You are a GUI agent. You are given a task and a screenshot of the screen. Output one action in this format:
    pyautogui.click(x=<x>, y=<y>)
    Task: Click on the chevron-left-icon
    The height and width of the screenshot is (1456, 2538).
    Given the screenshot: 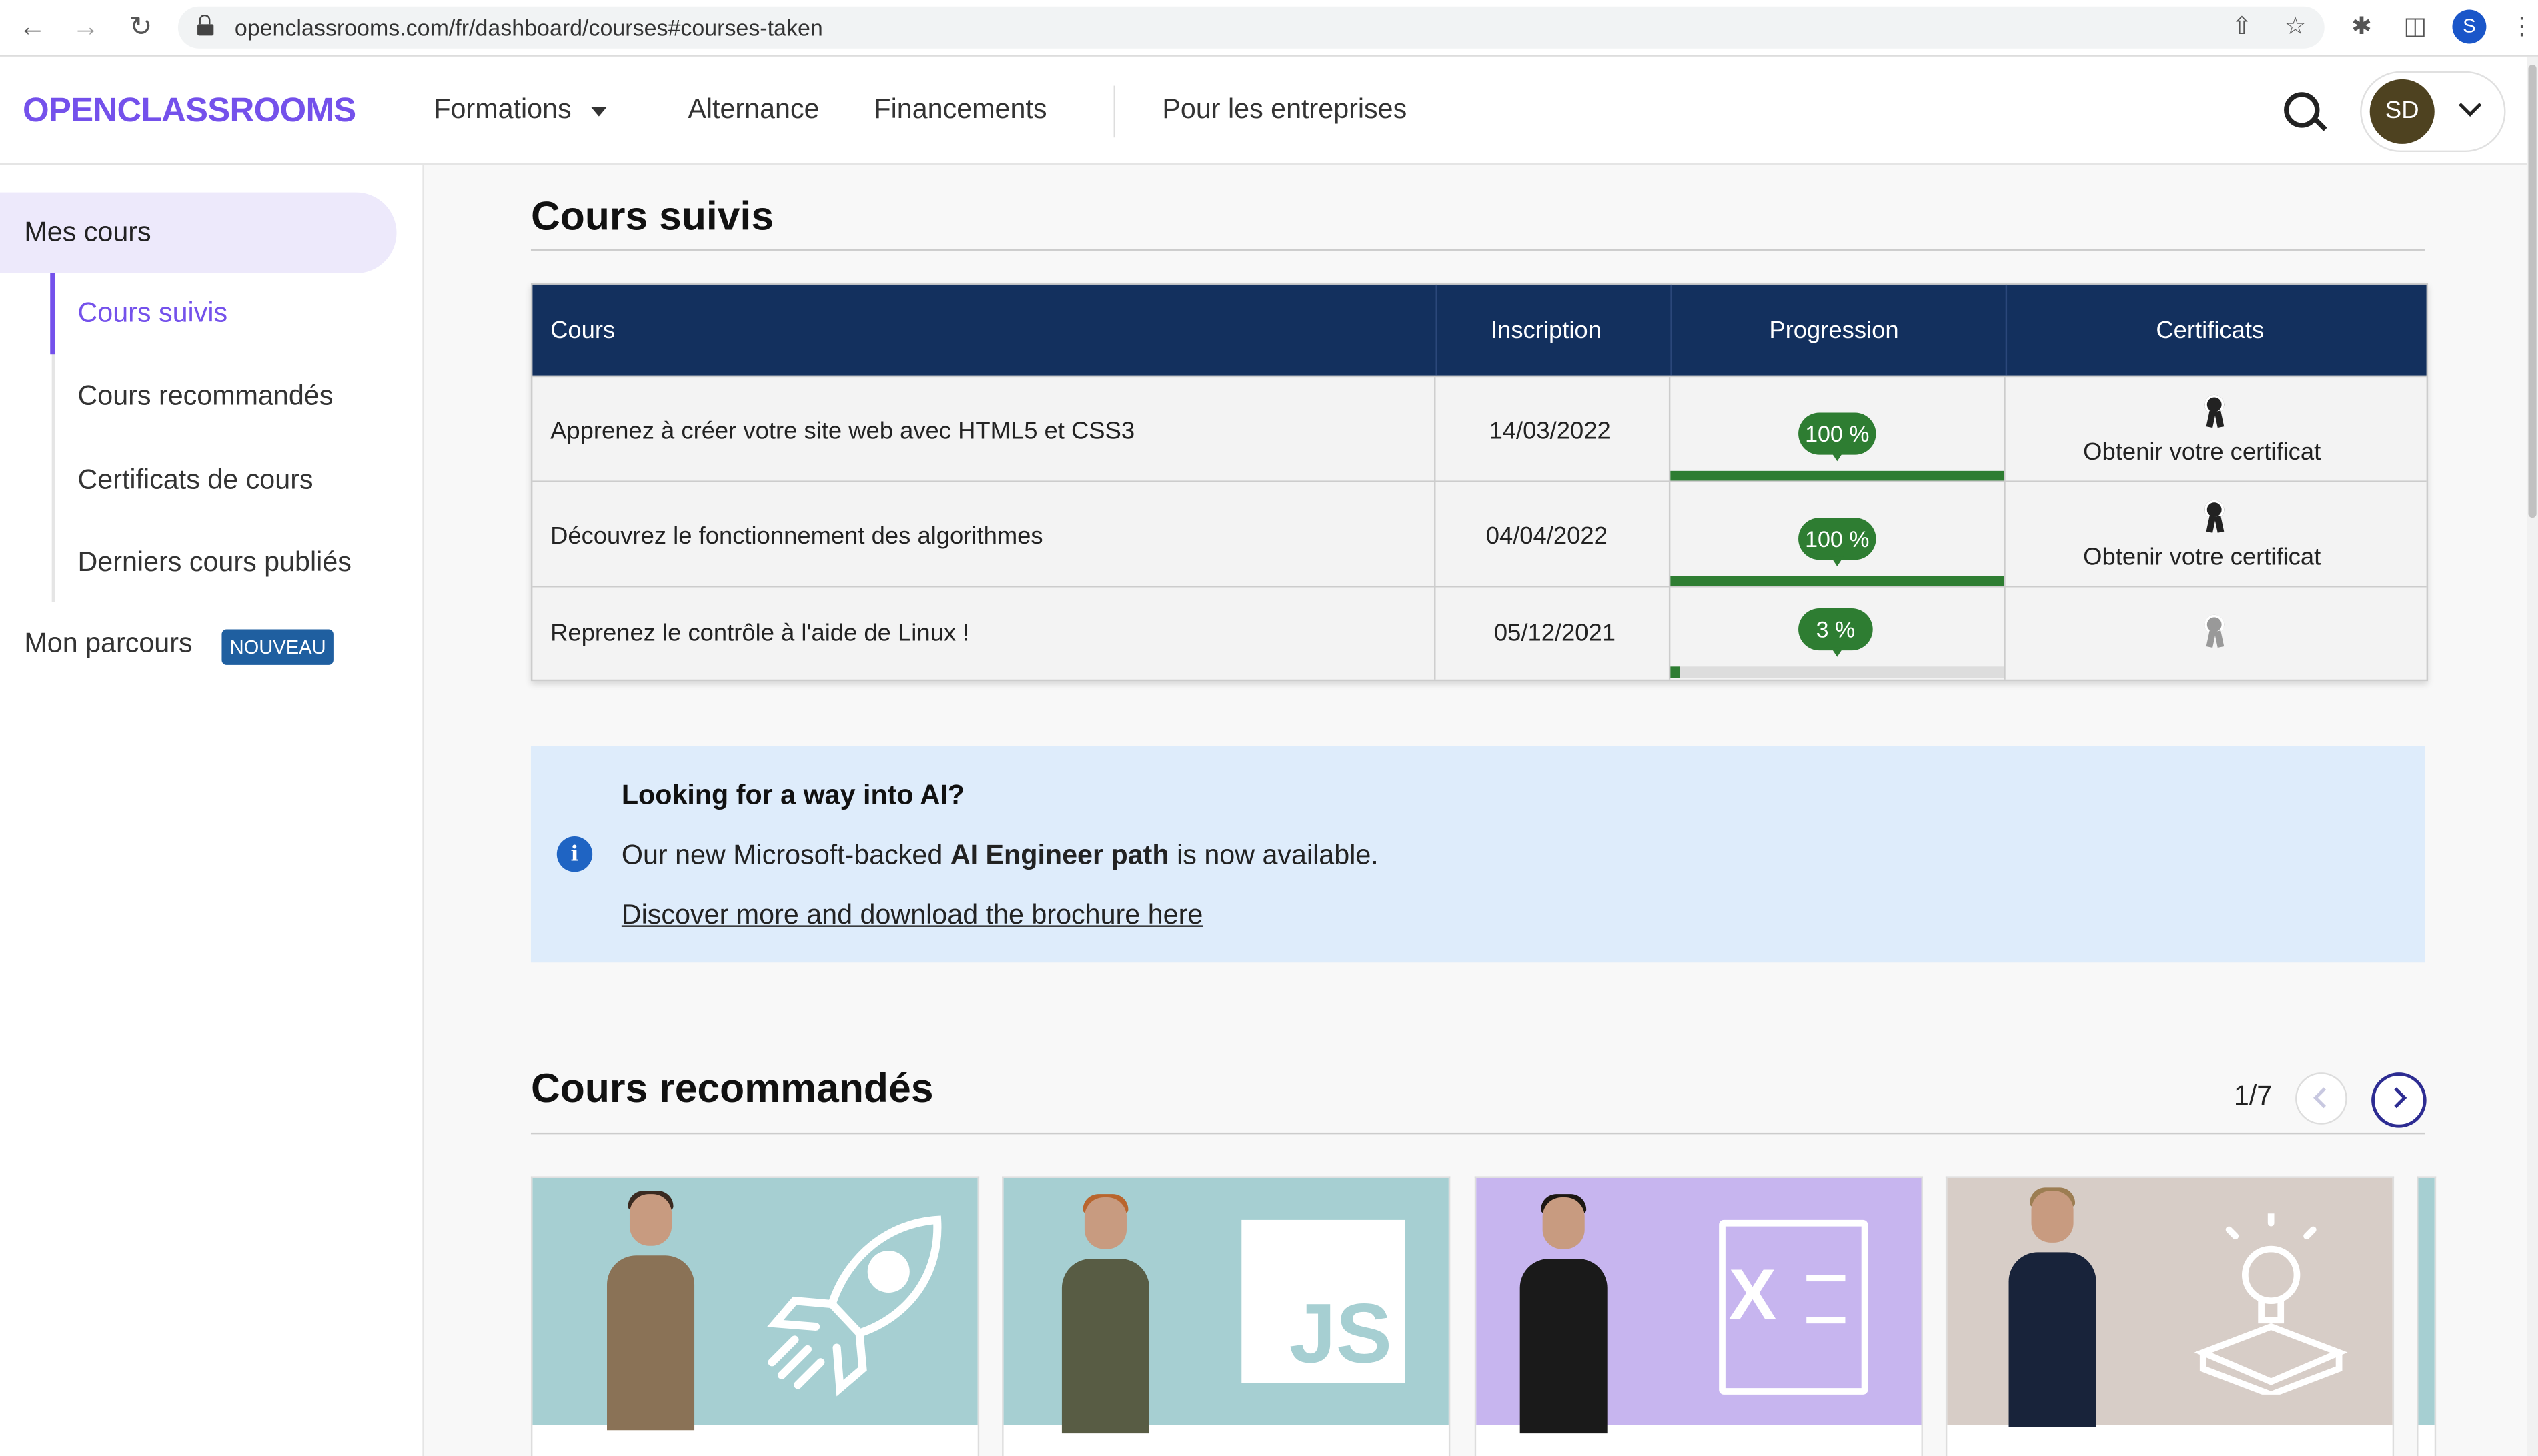 What is the action you would take?
    pyautogui.click(x=2324, y=1098)
    